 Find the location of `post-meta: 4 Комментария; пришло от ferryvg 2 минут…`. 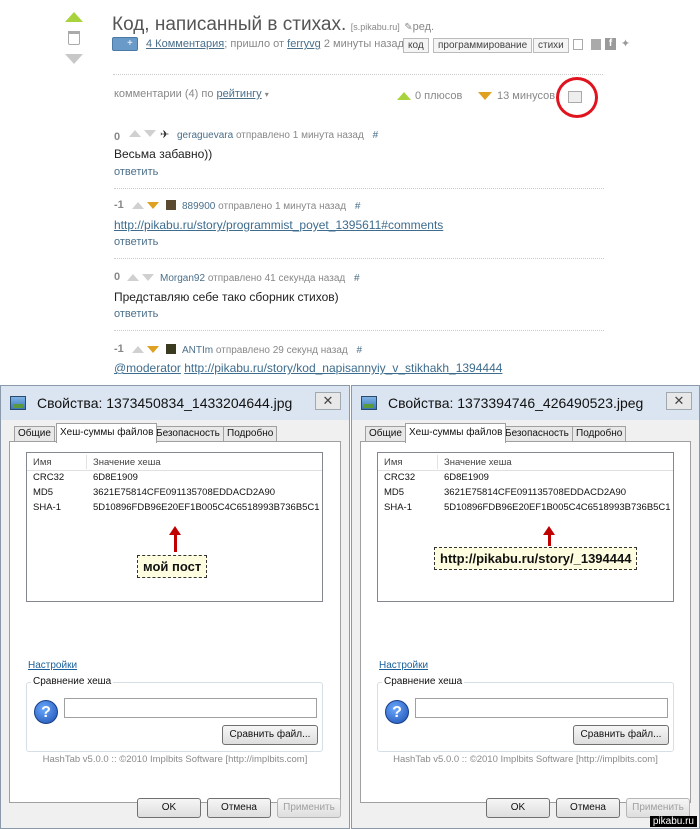

post-meta: 4 Комментария; пришло от ferryvg 2 минут… is located at coordinates (275, 44).